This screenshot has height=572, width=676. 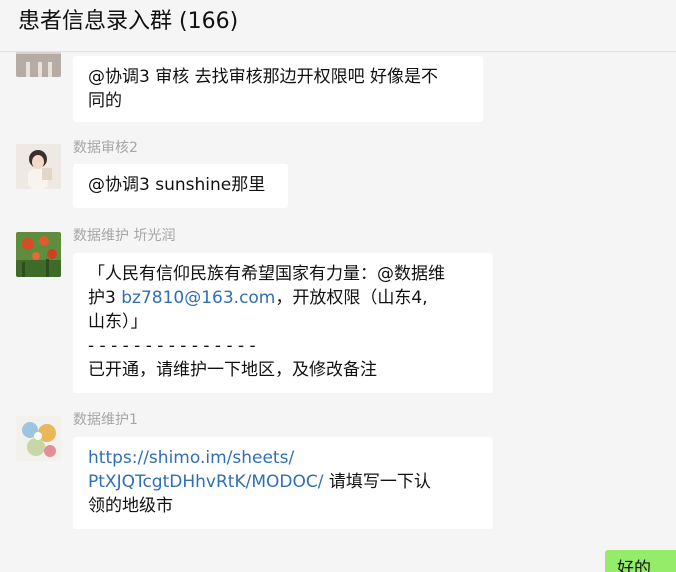 I want to click on message-text: @协调3 审核 去找审核那边开权限吧 好像是不, so click(x=263, y=77).